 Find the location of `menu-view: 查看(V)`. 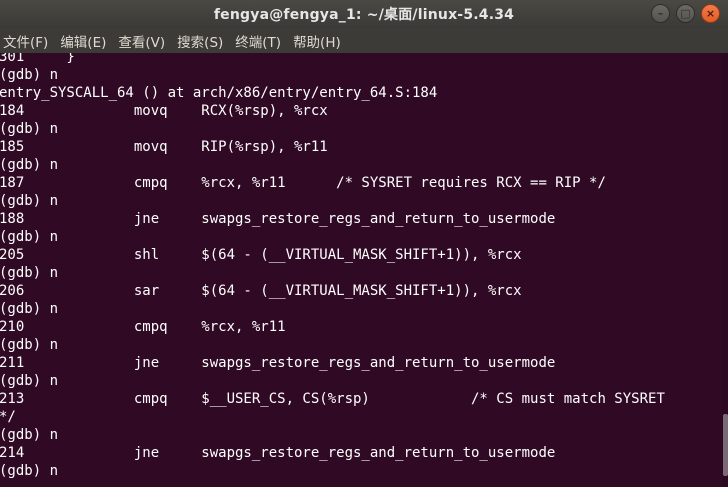

menu-view: 查看(V) is located at coordinates (142, 41).